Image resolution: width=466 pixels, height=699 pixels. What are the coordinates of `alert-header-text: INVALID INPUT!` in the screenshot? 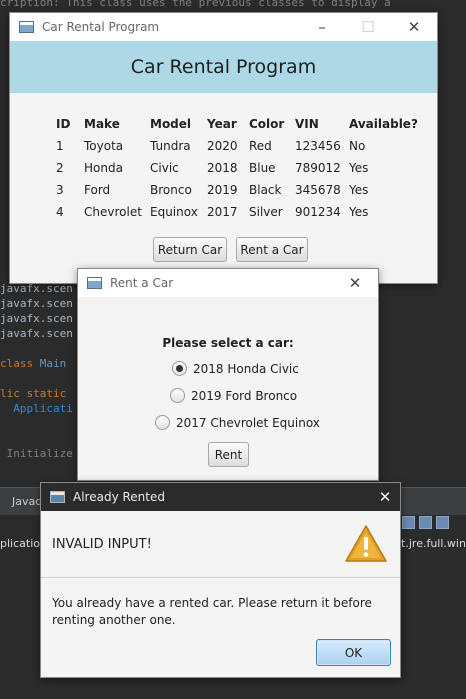 It's located at (102, 544).